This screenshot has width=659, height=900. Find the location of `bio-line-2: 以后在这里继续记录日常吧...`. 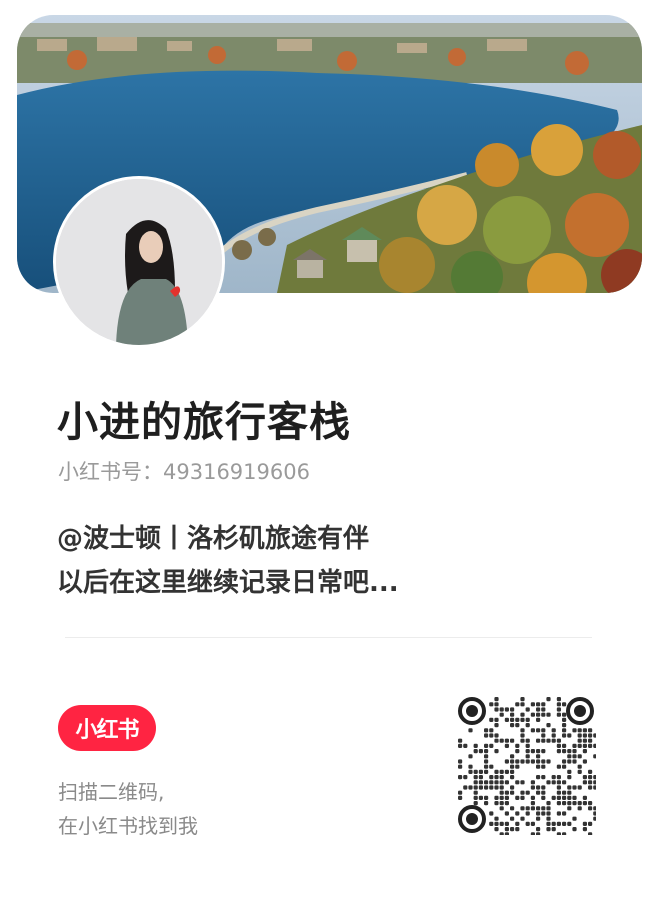

bio-line-2: 以后在这里继续记录日常吧... is located at coordinates (228, 583).